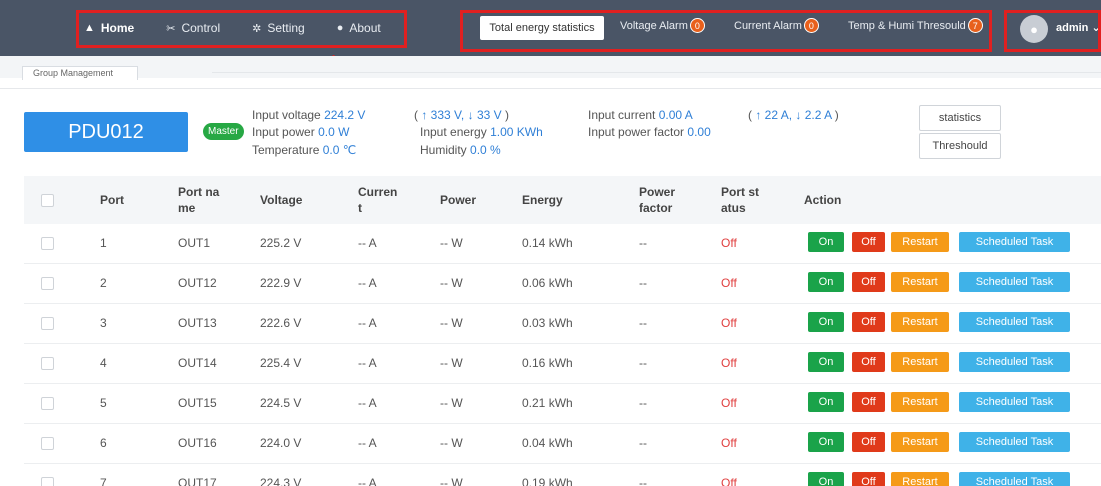  Describe the element at coordinates (823, 200) in the screenshot. I see `header-action: Action` at that location.